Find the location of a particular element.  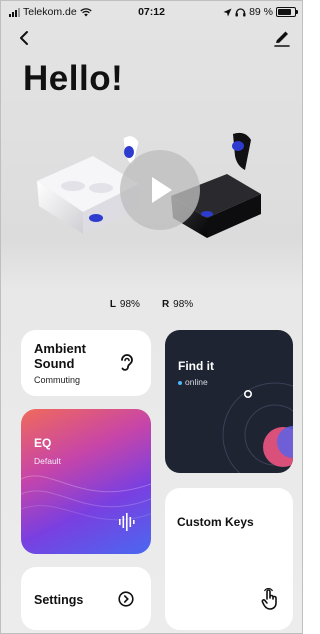

settings-title: Settings is located at coordinates (59, 600).